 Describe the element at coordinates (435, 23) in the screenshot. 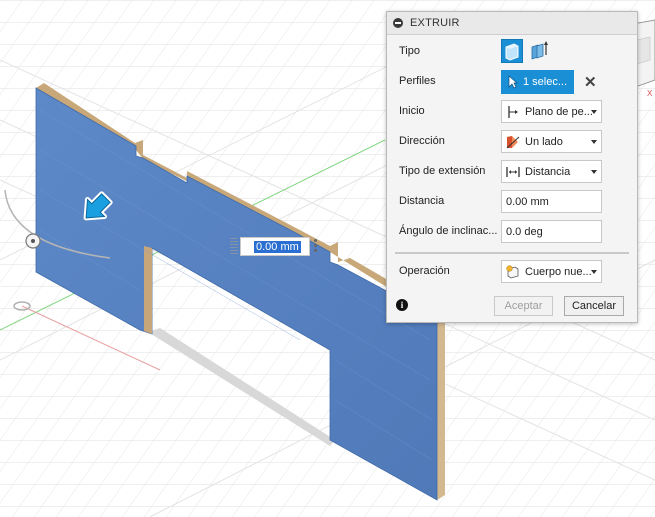

I see `dialog-title: EXTRUIR` at that location.